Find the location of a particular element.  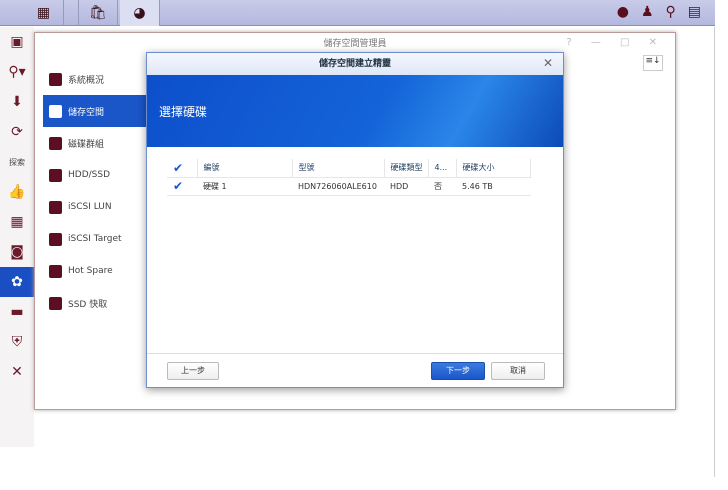

search-dropdown-icon: ⚲▾ is located at coordinates (17, 72).